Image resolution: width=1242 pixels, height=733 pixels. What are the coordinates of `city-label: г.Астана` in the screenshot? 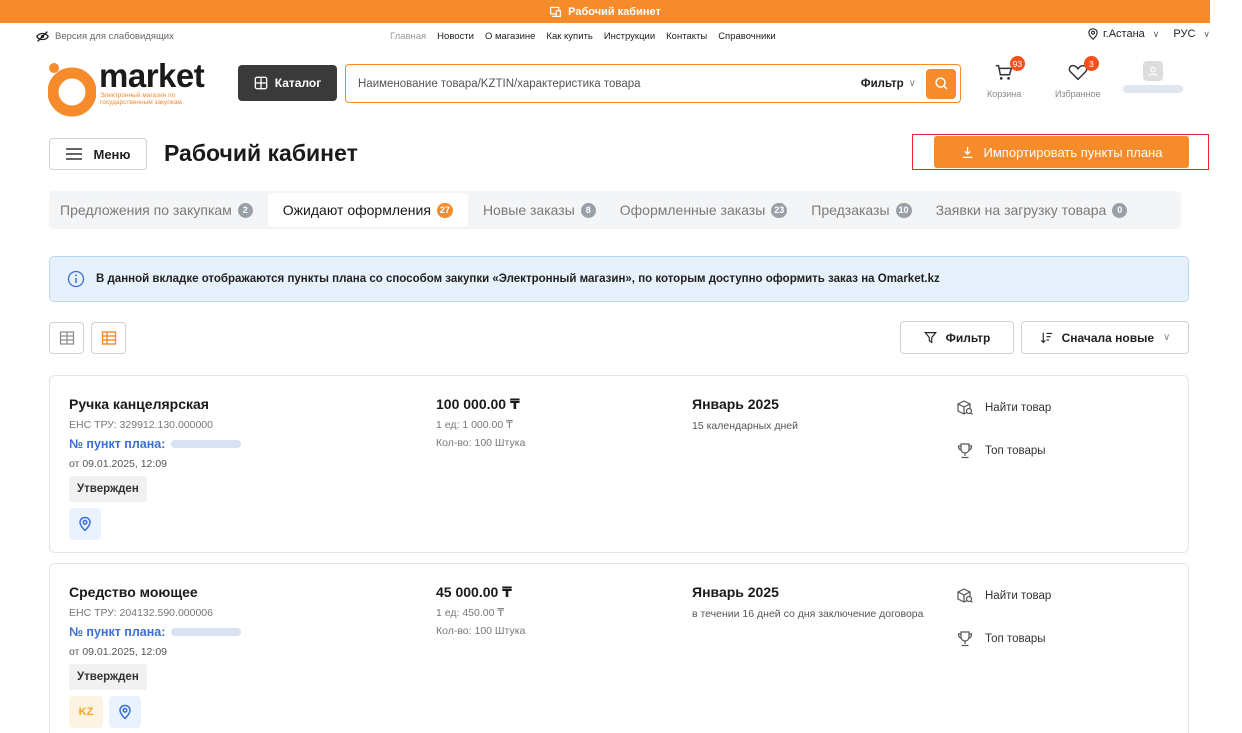 It's located at (1123, 34).